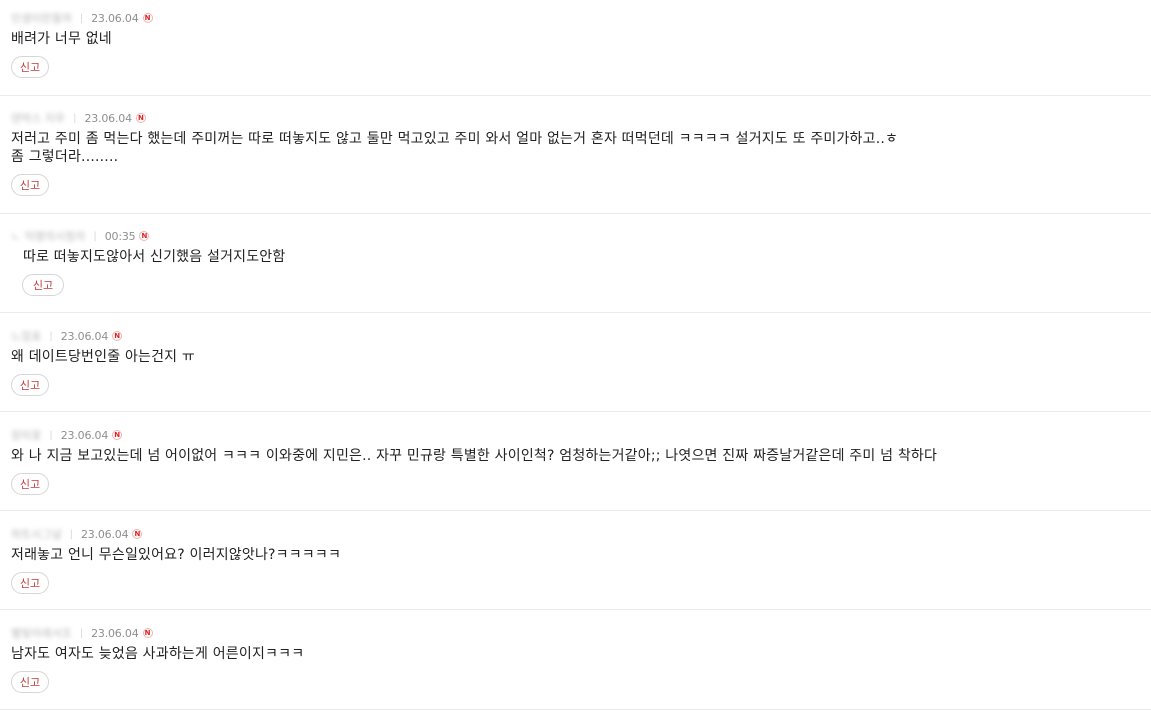 This screenshot has height=713, width=1151. Describe the element at coordinates (581, 118) in the screenshot. I see `comment-meta: 덴막스 지우 | 23.06.04 N` at that location.